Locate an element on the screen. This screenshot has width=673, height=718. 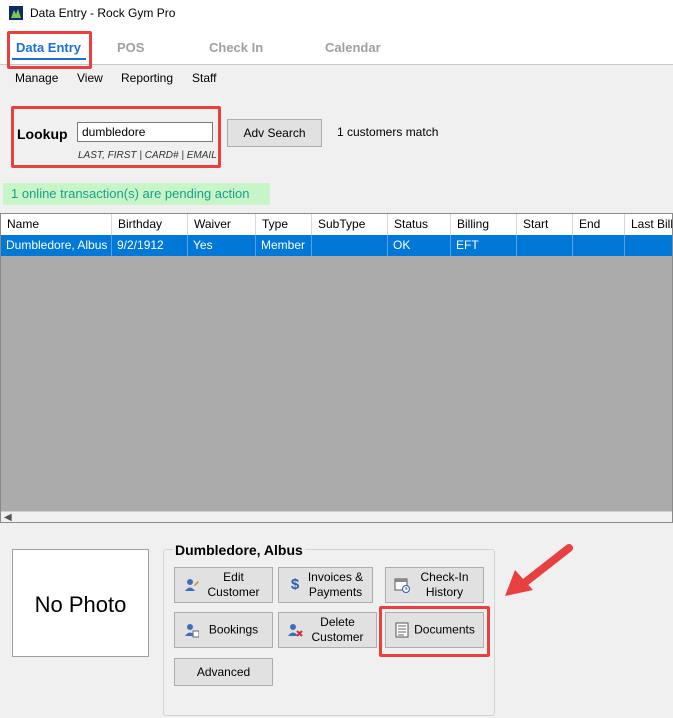
advanced-button: Advanced is located at coordinates (223, 672).